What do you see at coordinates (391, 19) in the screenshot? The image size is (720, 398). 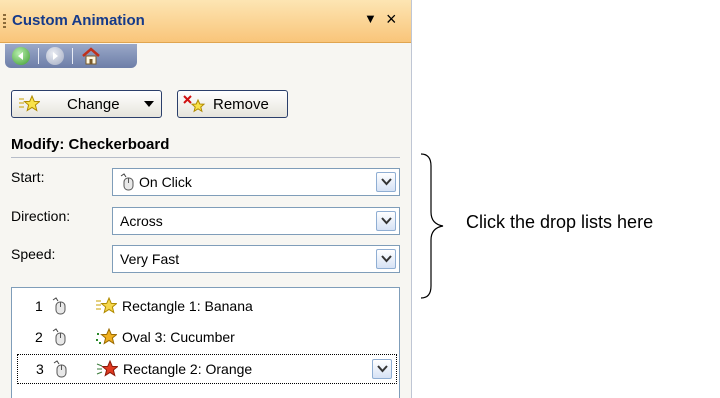 I see `close-button: ×` at bounding box center [391, 19].